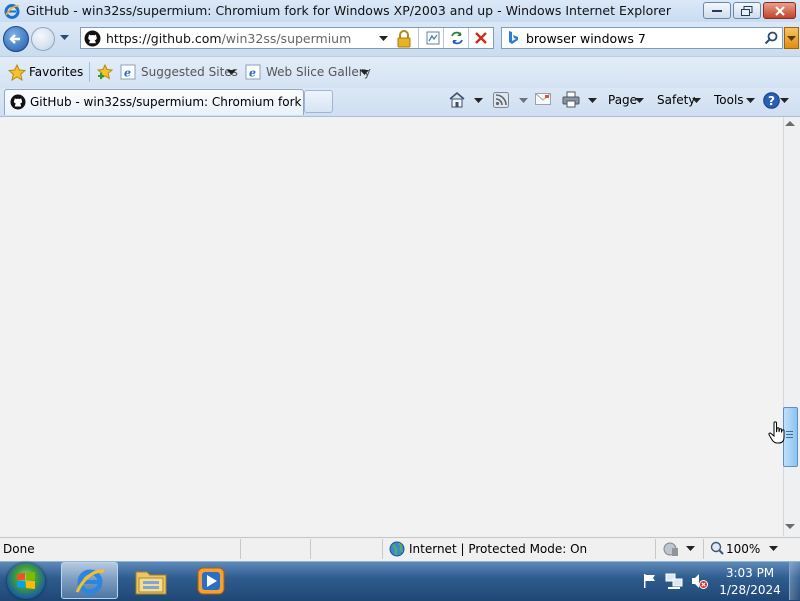 The width and height of the screenshot is (800, 601). What do you see at coordinates (717, 548) in the screenshot?
I see `zoom-icon` at bounding box center [717, 548].